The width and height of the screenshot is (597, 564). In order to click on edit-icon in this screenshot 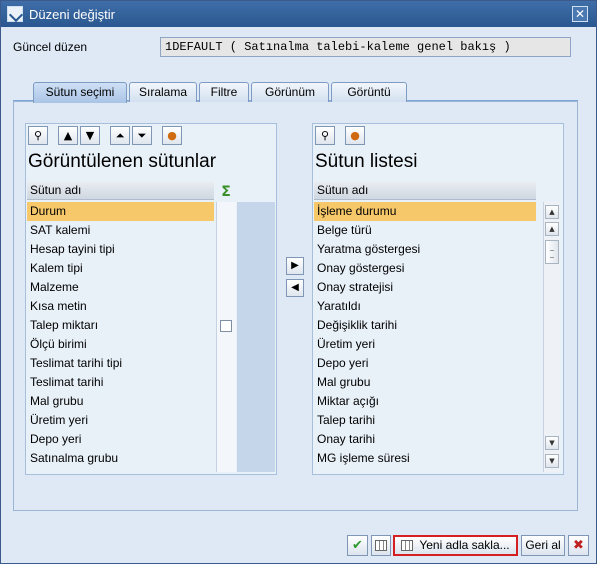, I will do `click(15, 14)`.